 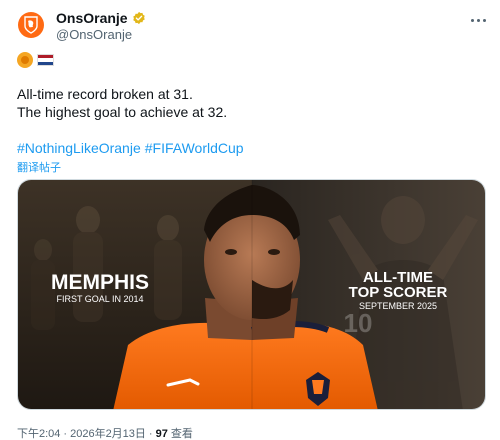 What do you see at coordinates (79, 148) in the screenshot?
I see `hashtag-nothinglikeoranje: #NothingLikeOranje` at bounding box center [79, 148].